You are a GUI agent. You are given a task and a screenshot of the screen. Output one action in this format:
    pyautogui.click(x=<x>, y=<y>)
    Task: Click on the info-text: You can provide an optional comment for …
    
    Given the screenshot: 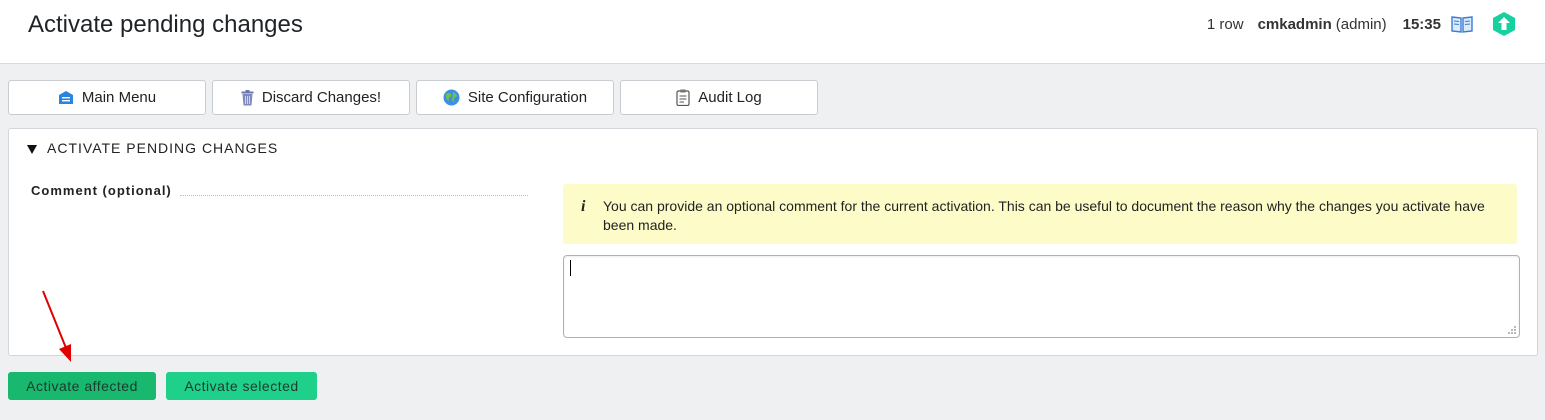 What is the action you would take?
    pyautogui.click(x=1044, y=215)
    